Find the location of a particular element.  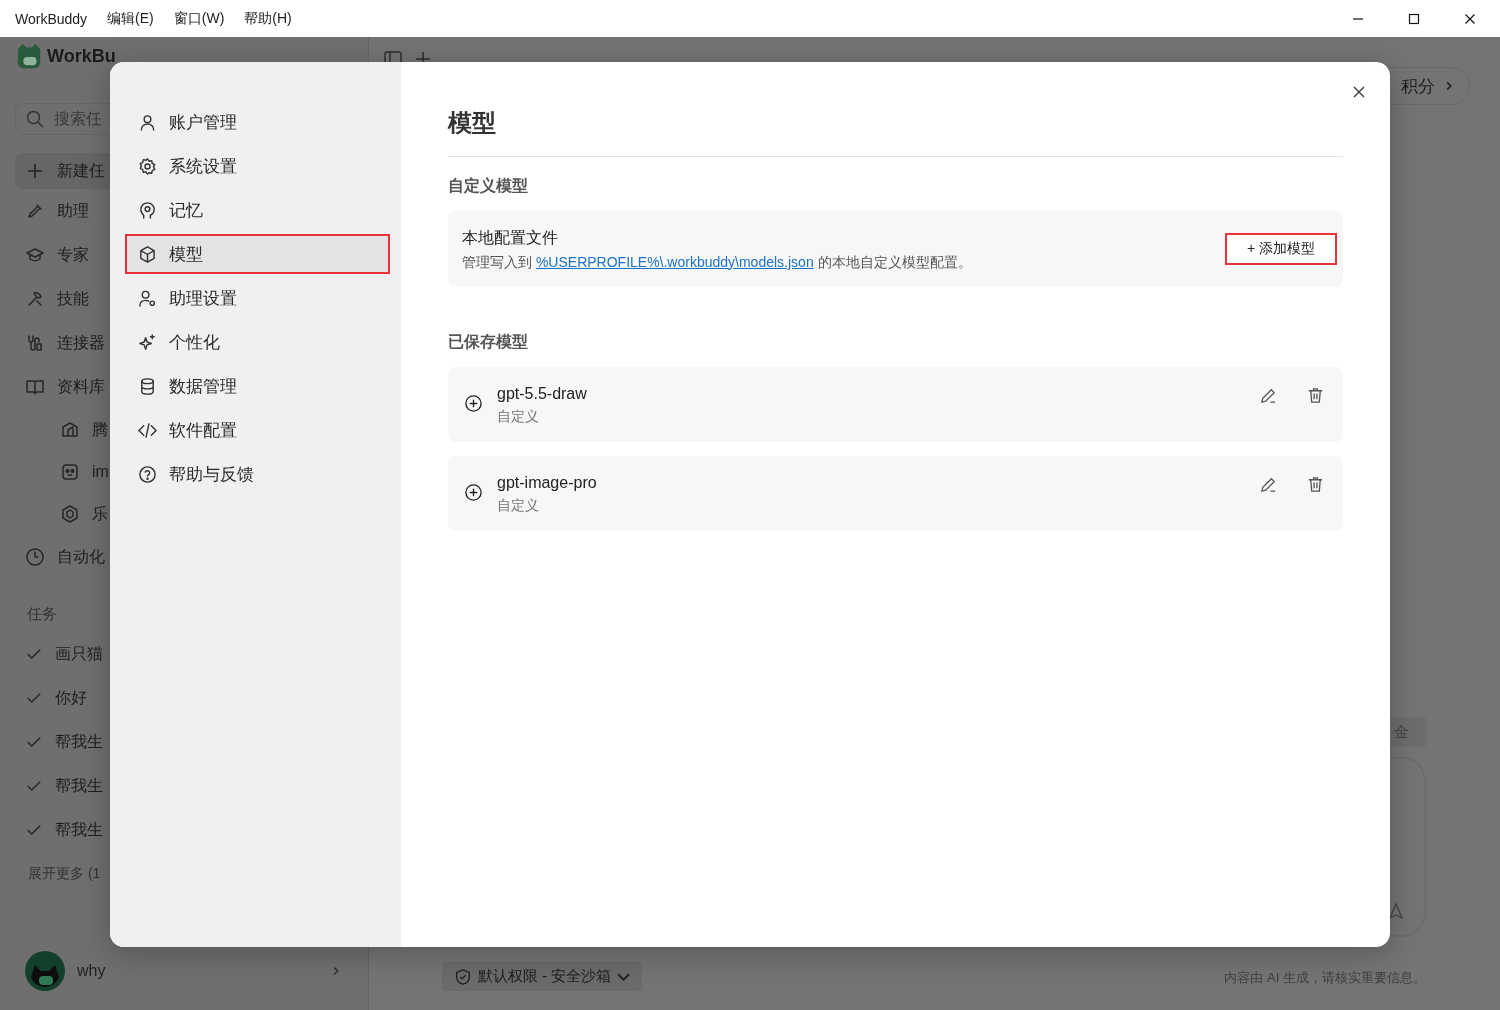

section-heading: 已保存模型 is located at coordinates (488, 342).